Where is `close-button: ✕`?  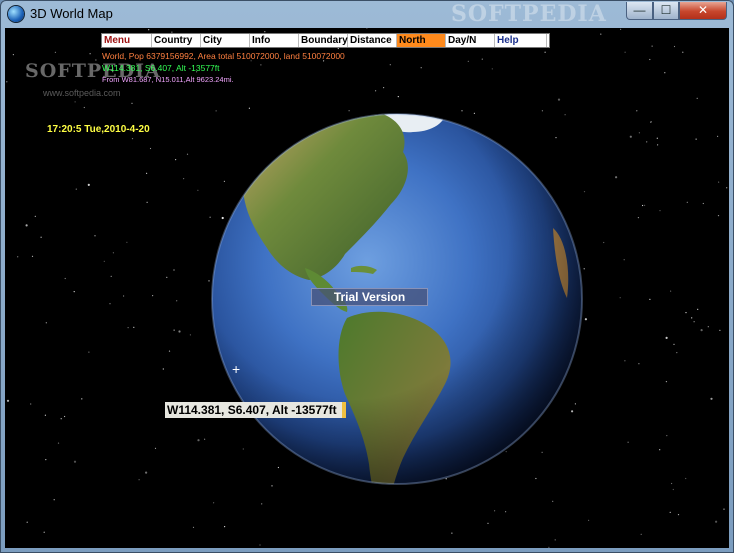 close-button: ✕ is located at coordinates (703, 11).